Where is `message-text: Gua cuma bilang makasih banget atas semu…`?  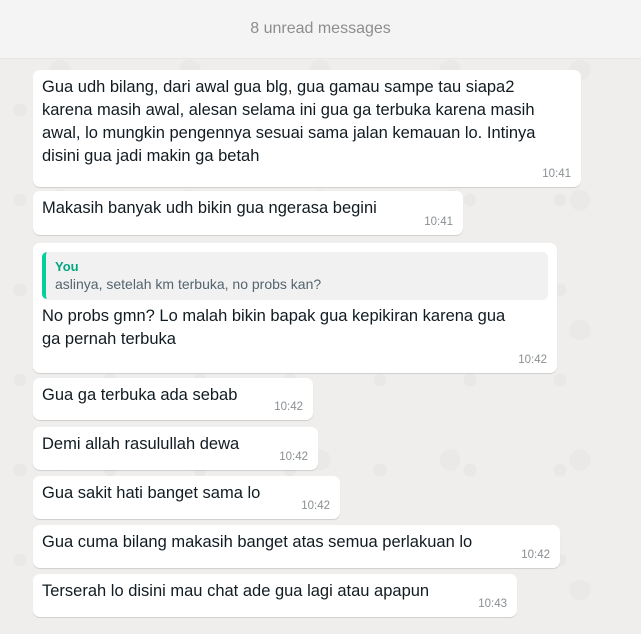
message-text: Gua cuma bilang makasih banget atas semu… is located at coordinates (257, 542).